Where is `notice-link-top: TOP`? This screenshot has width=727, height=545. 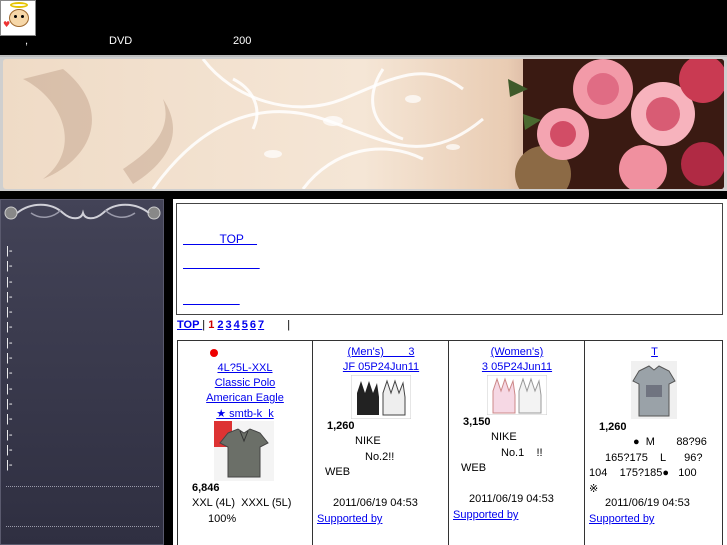 notice-link-top: TOP is located at coordinates (220, 239).